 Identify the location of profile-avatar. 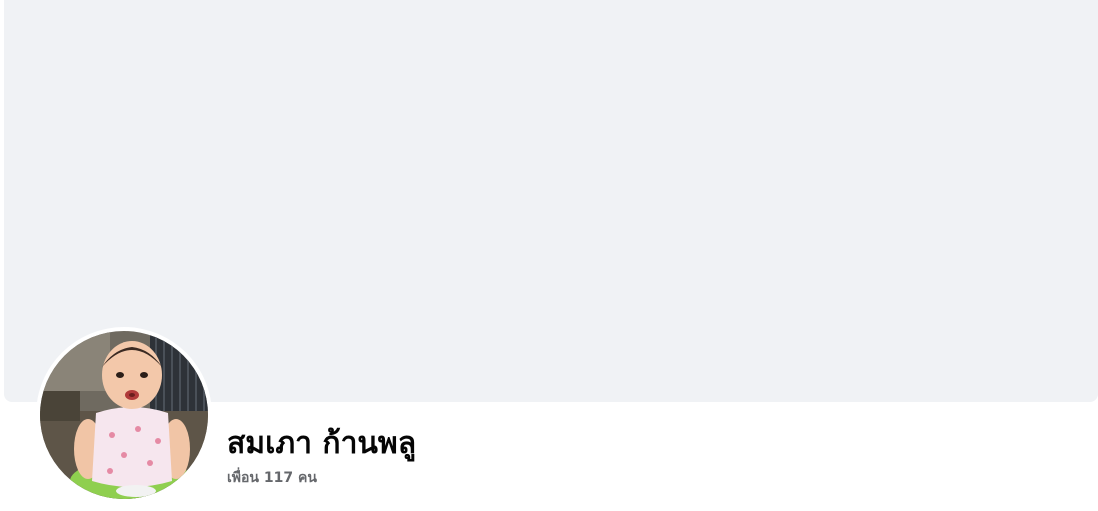
(124, 415).